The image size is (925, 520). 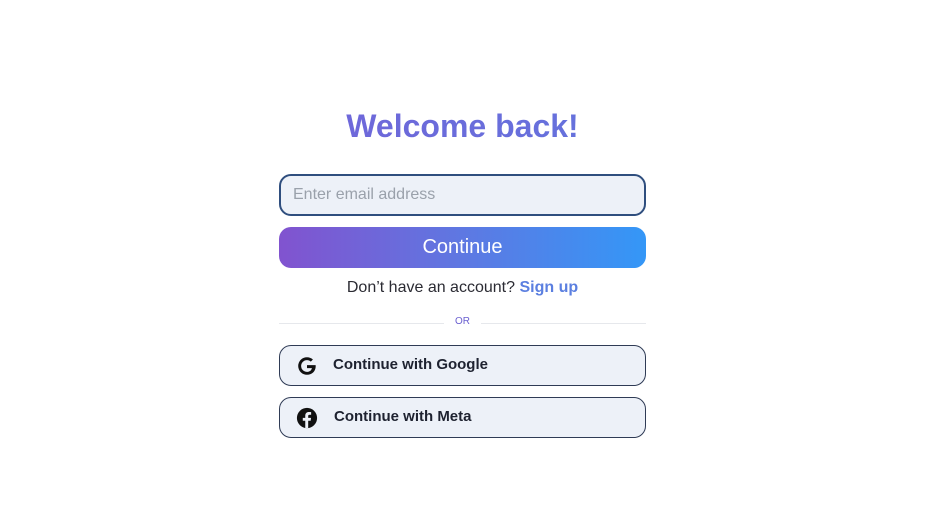 What do you see at coordinates (548, 287) in the screenshot?
I see `signup-link: Sign up` at bounding box center [548, 287].